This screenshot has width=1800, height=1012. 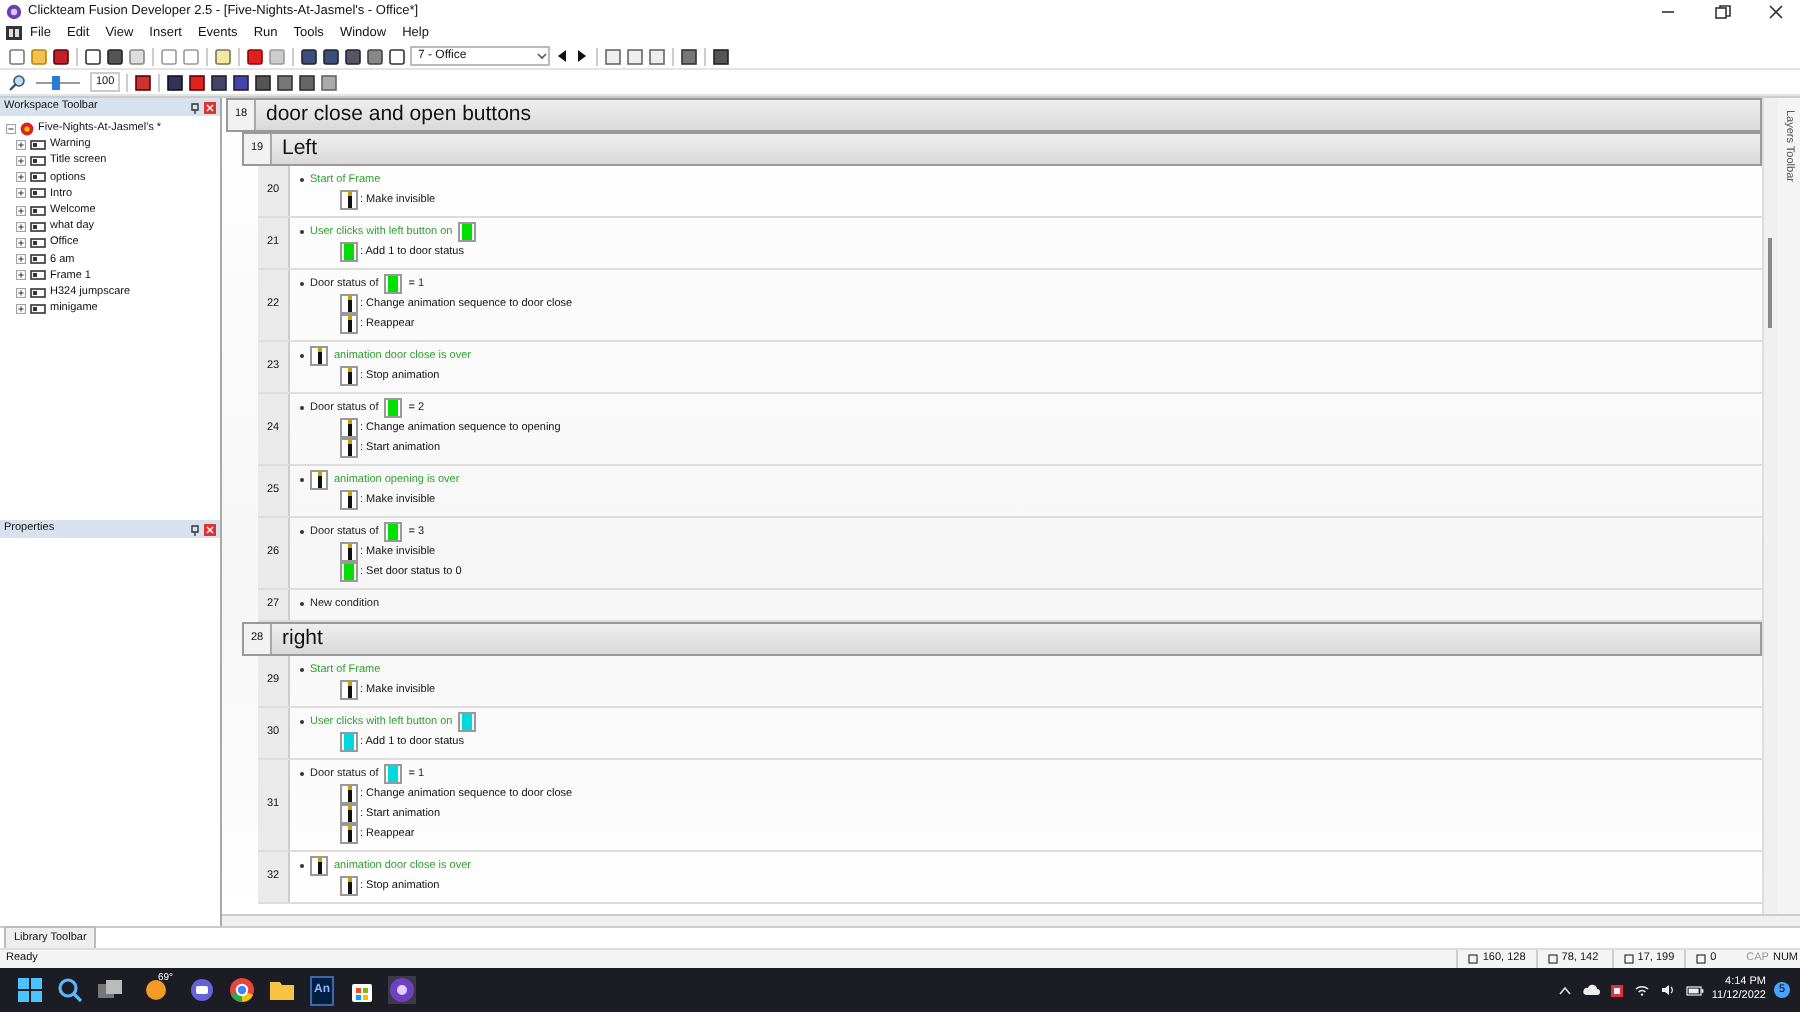 What do you see at coordinates (582, 56) in the screenshot?
I see `next-frame-icon` at bounding box center [582, 56].